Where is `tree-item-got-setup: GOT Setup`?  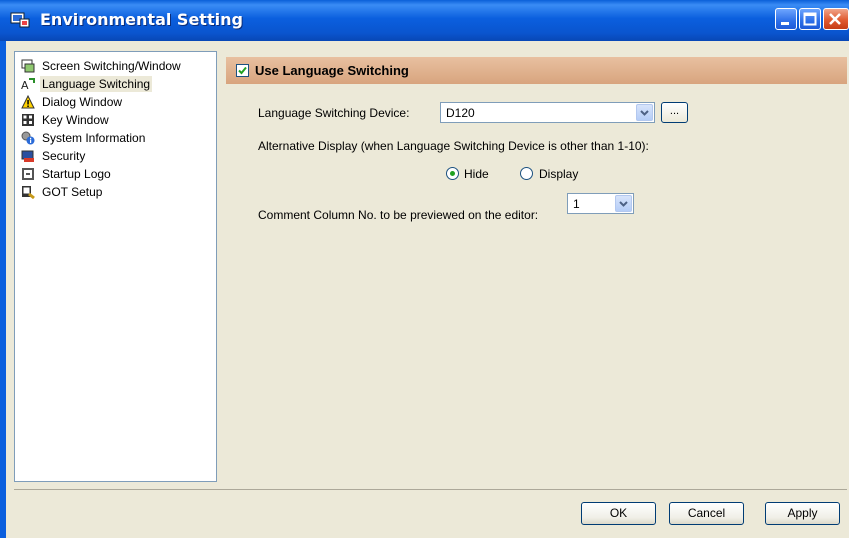
tree-item-got-setup: GOT Setup is located at coordinates (62, 192).